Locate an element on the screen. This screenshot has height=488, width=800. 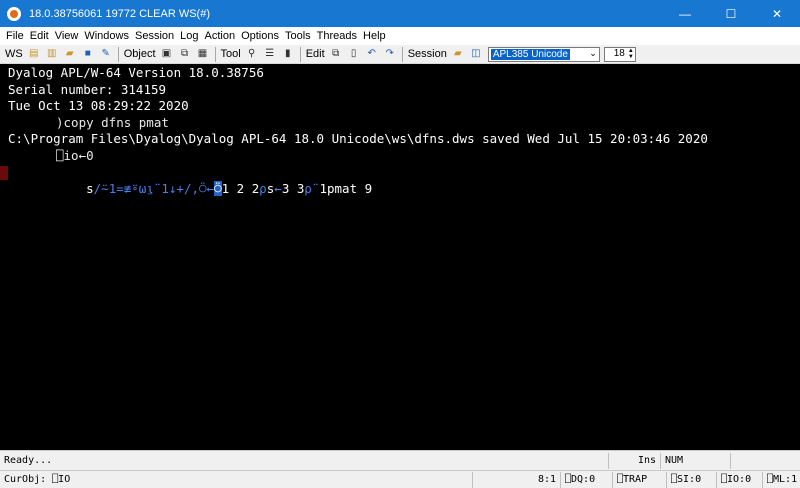
session-toolbar-label: Session is located at coordinates (427, 54).